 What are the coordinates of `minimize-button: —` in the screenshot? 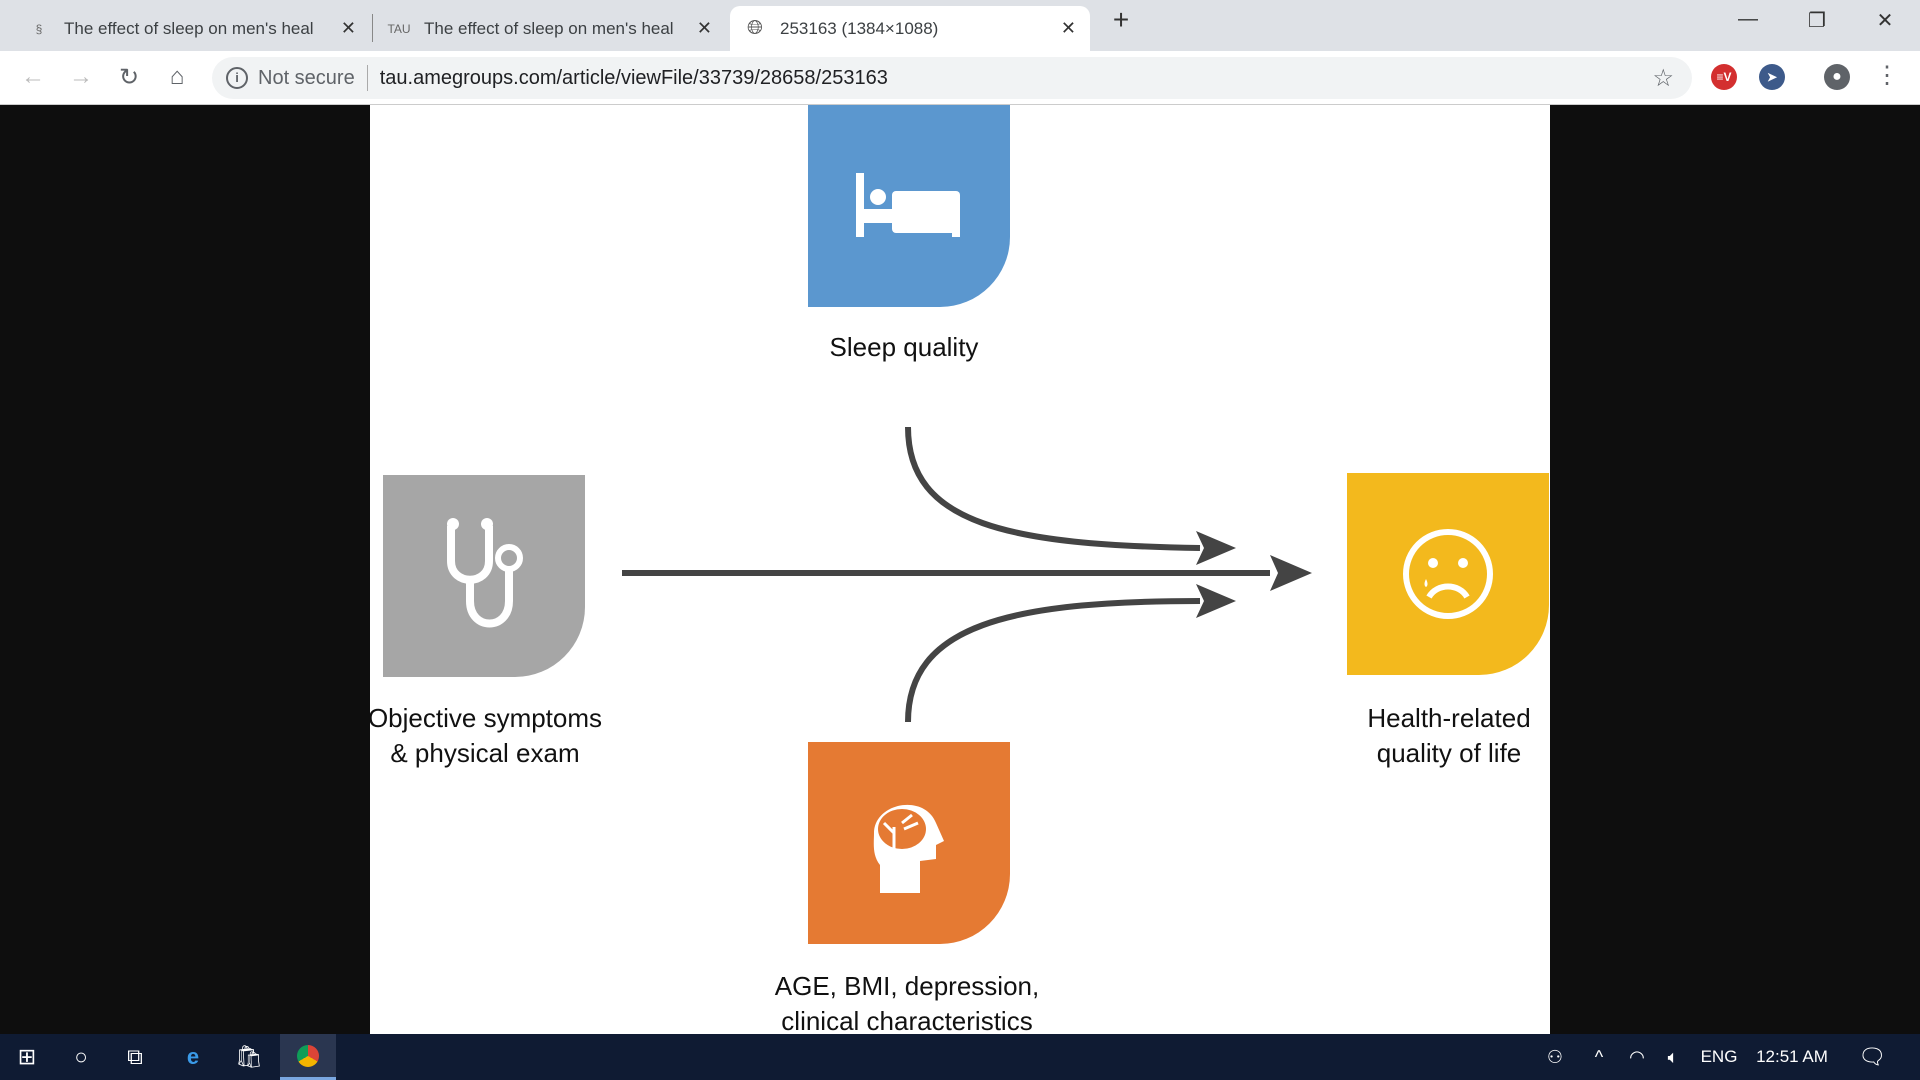 It's located at (1748, 19).